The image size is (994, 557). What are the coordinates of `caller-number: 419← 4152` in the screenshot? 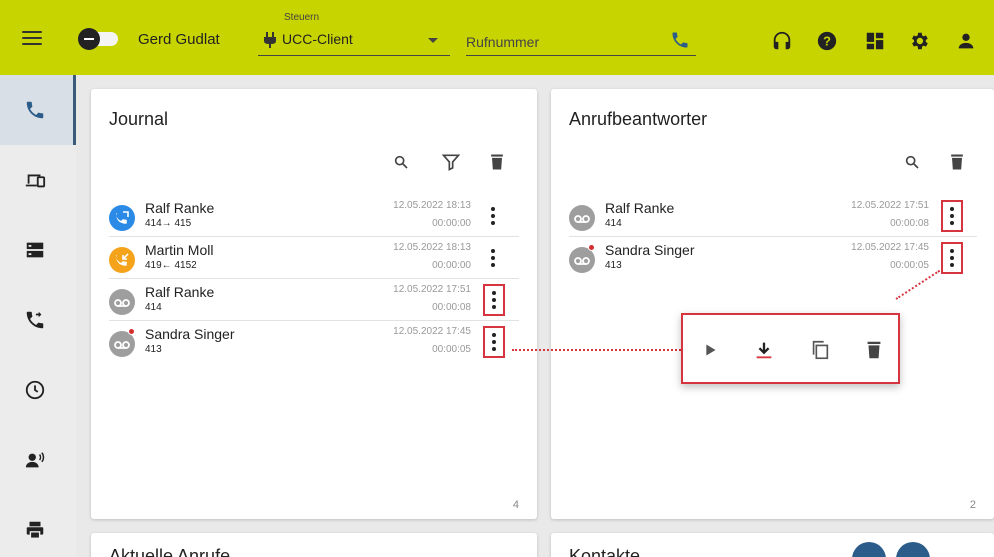 It's located at (171, 265).